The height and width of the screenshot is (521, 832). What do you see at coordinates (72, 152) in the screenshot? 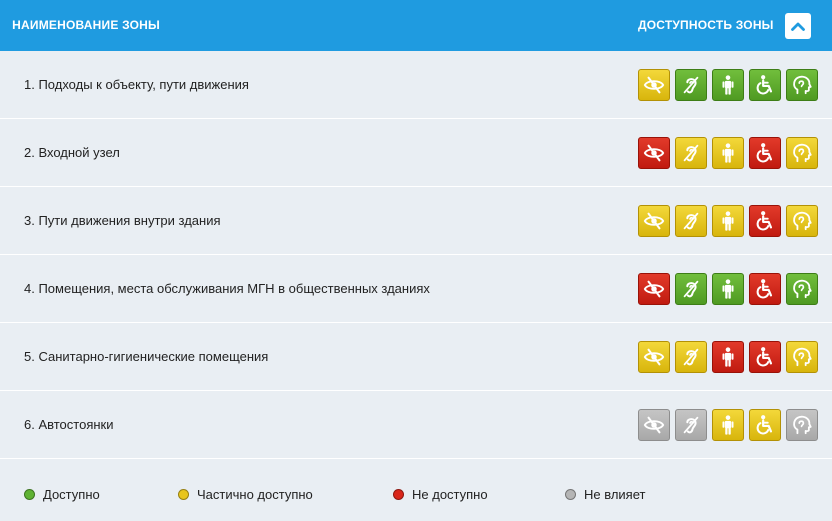
I see `zone-row-label: 2. Входной узел` at bounding box center [72, 152].